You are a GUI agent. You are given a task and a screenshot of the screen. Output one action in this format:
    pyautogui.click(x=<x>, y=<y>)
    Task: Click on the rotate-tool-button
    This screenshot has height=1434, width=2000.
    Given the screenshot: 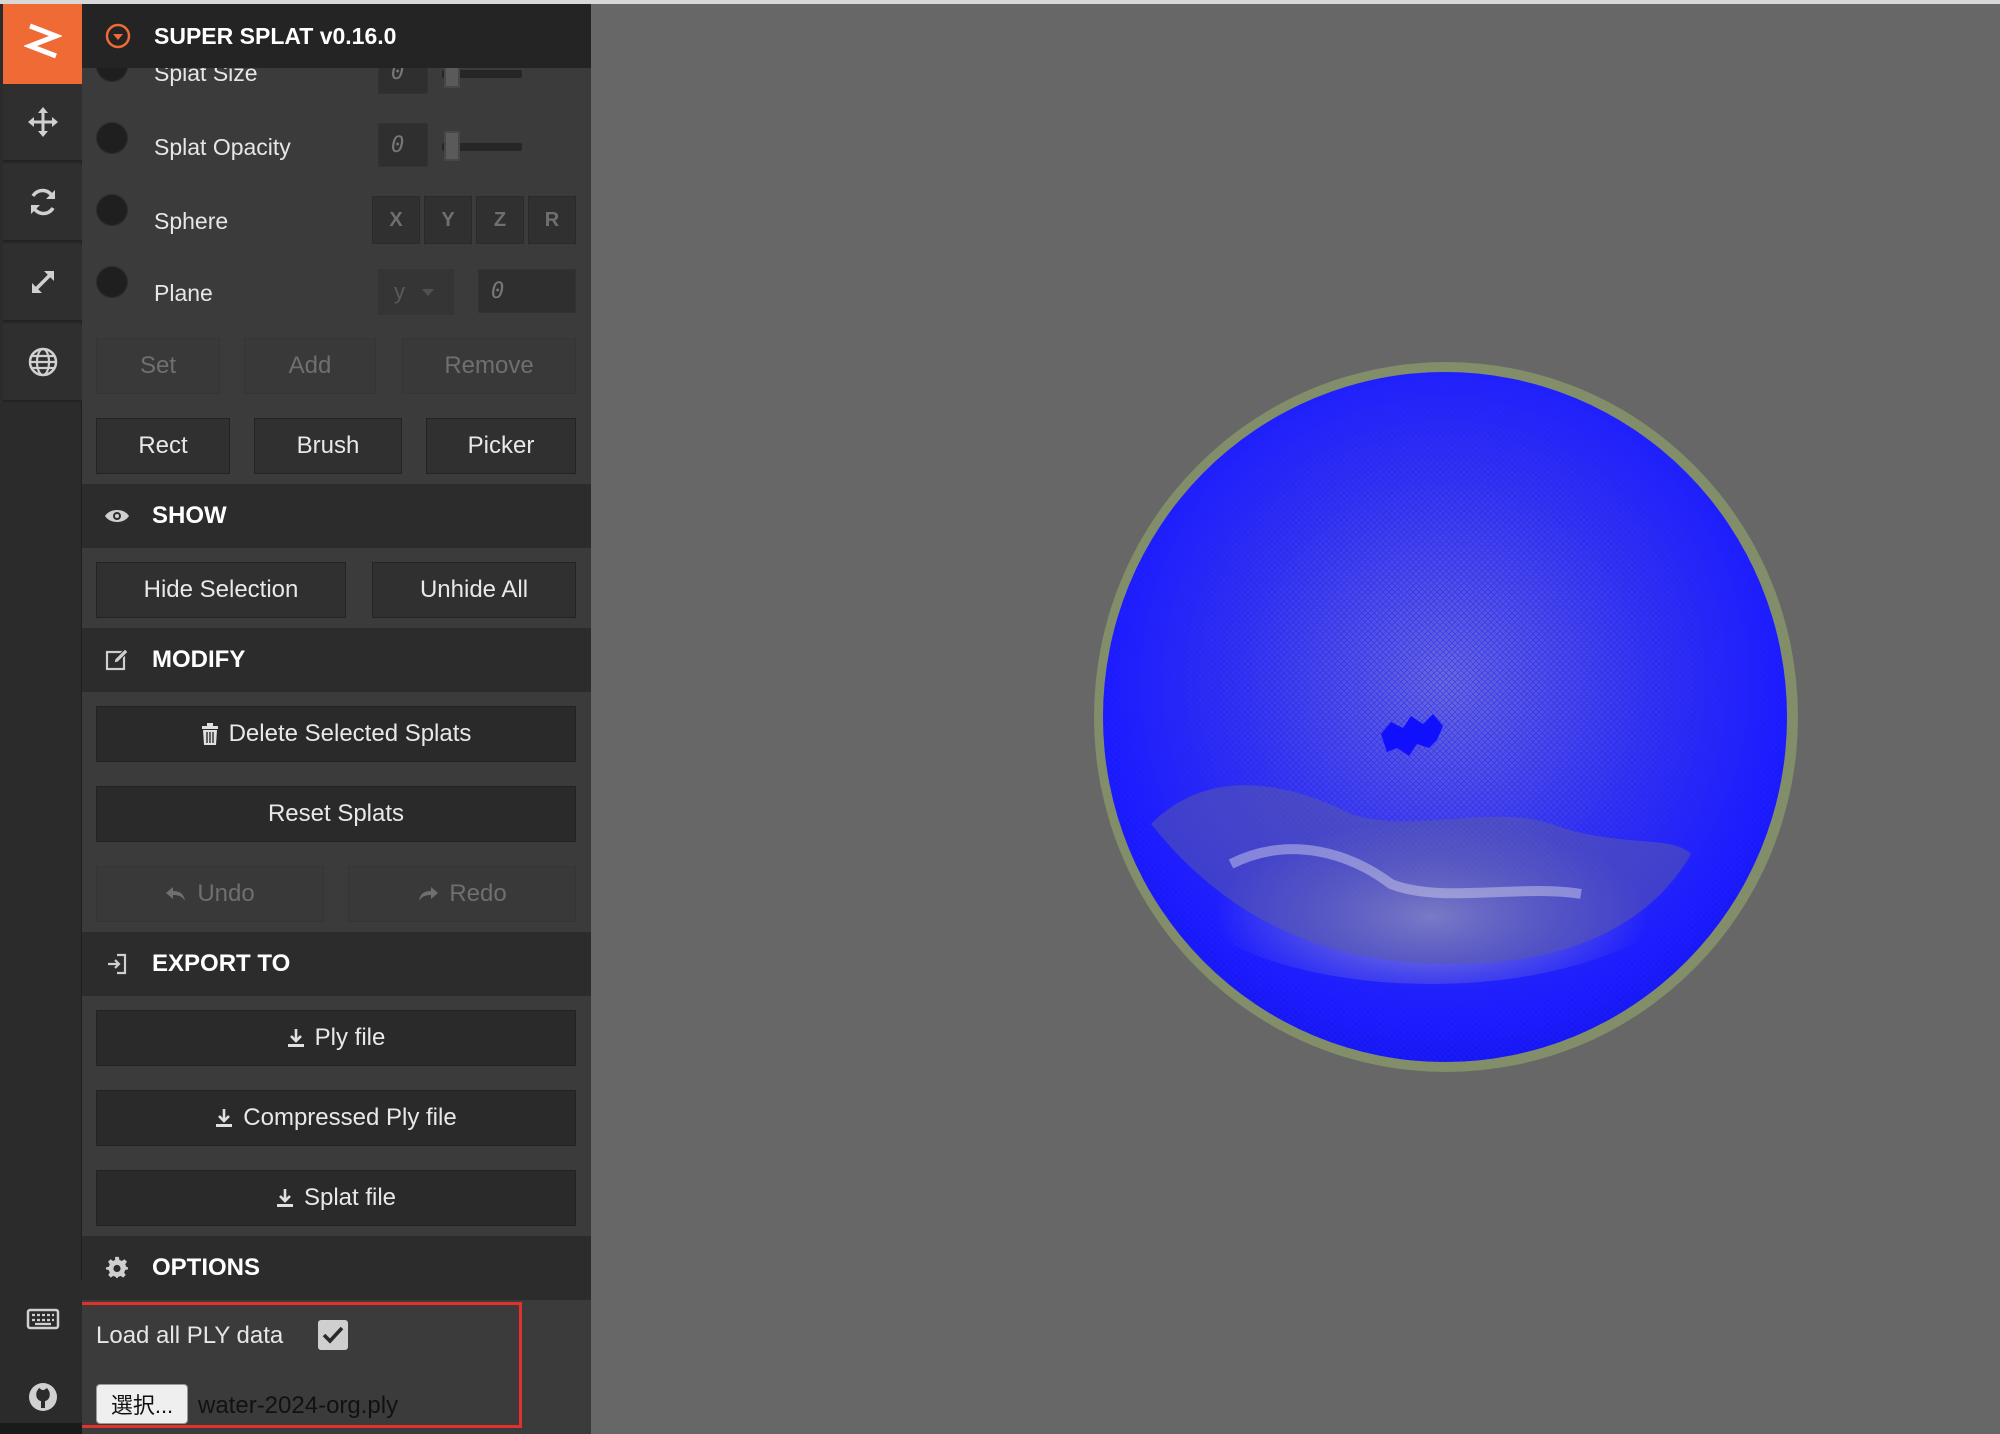 What is the action you would take?
    pyautogui.click(x=42, y=203)
    